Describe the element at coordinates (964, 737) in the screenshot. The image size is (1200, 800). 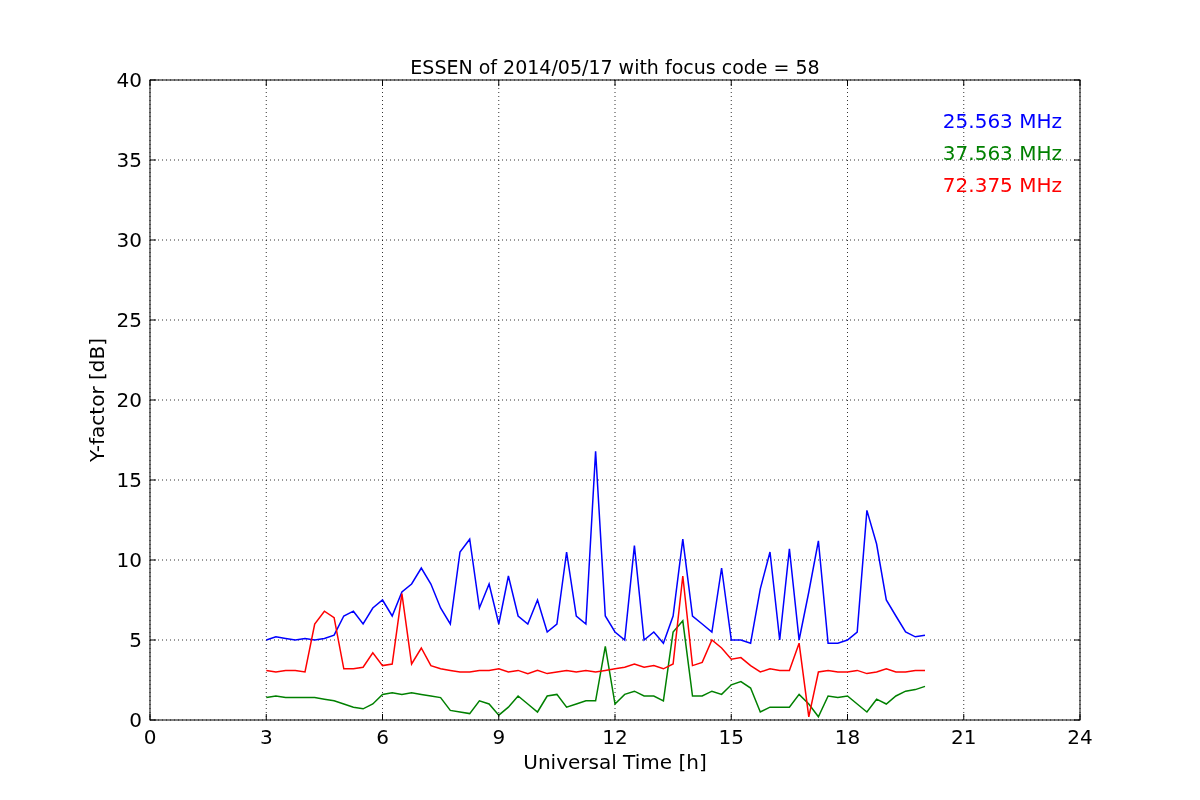
I see `tick-label: 21` at that location.